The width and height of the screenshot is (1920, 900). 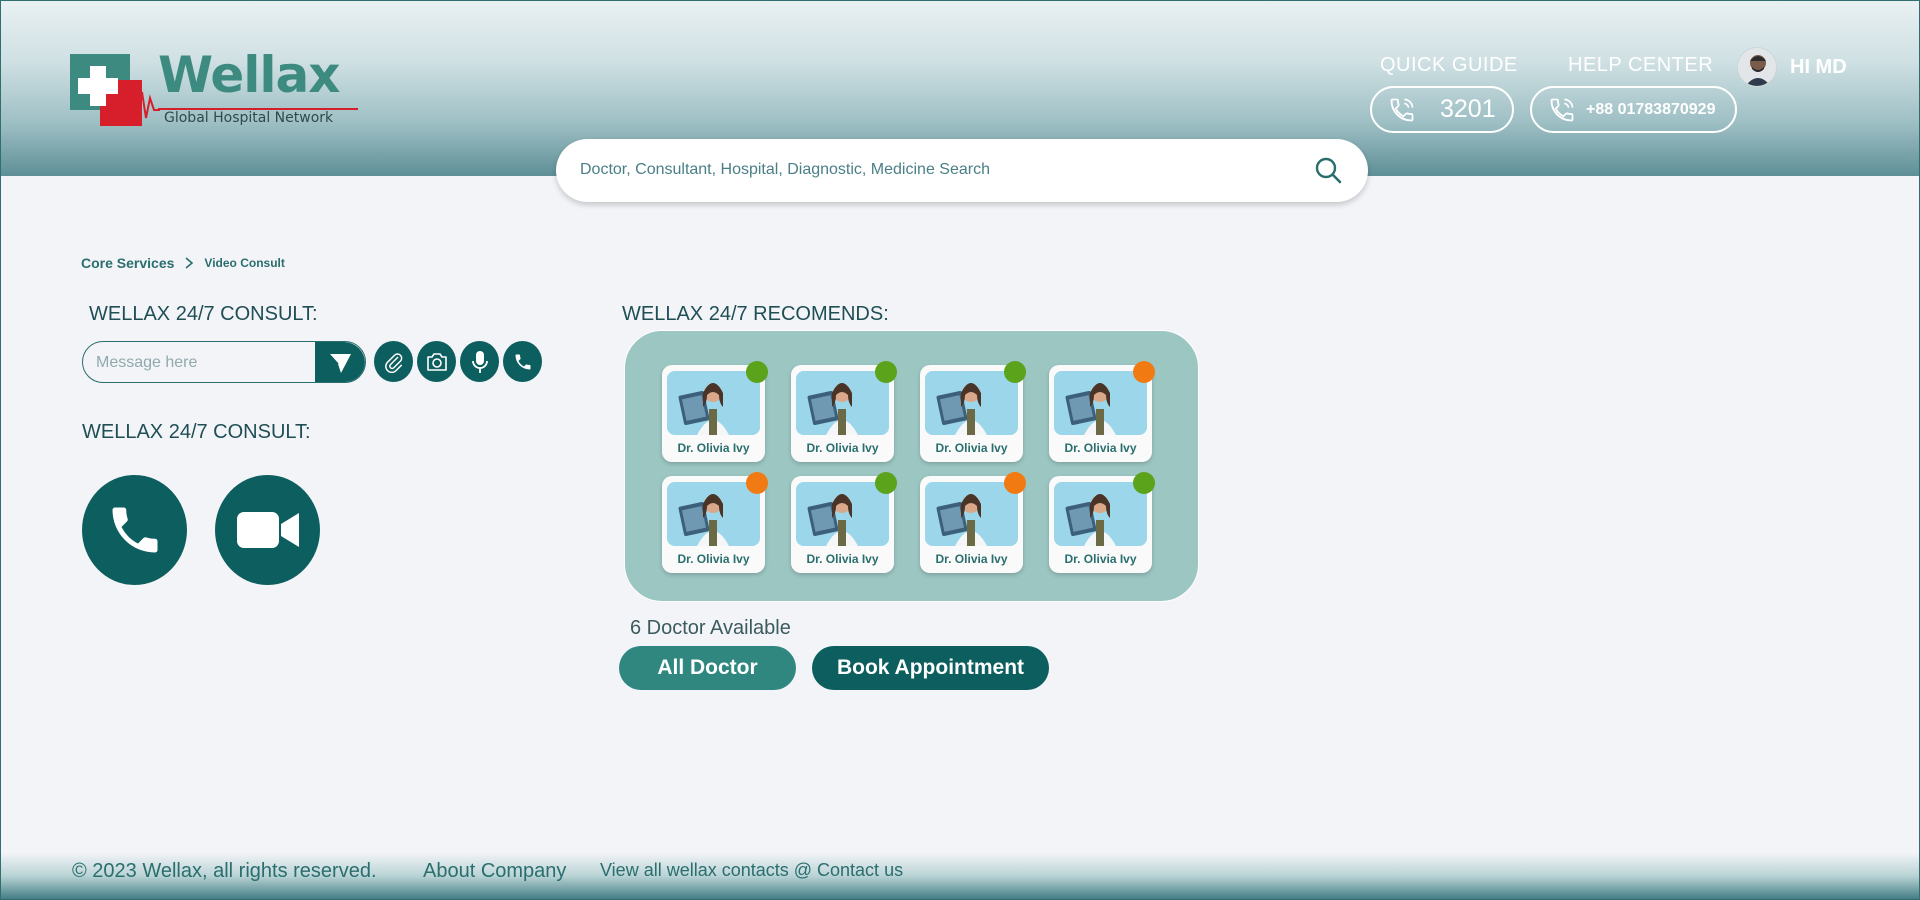 What do you see at coordinates (1328, 170) in the screenshot?
I see `search-icon` at bounding box center [1328, 170].